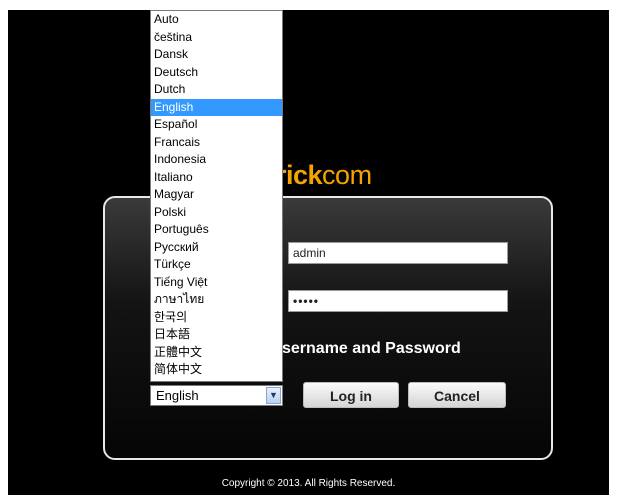  I want to click on brand-logo: rickcom, so click(324, 175).